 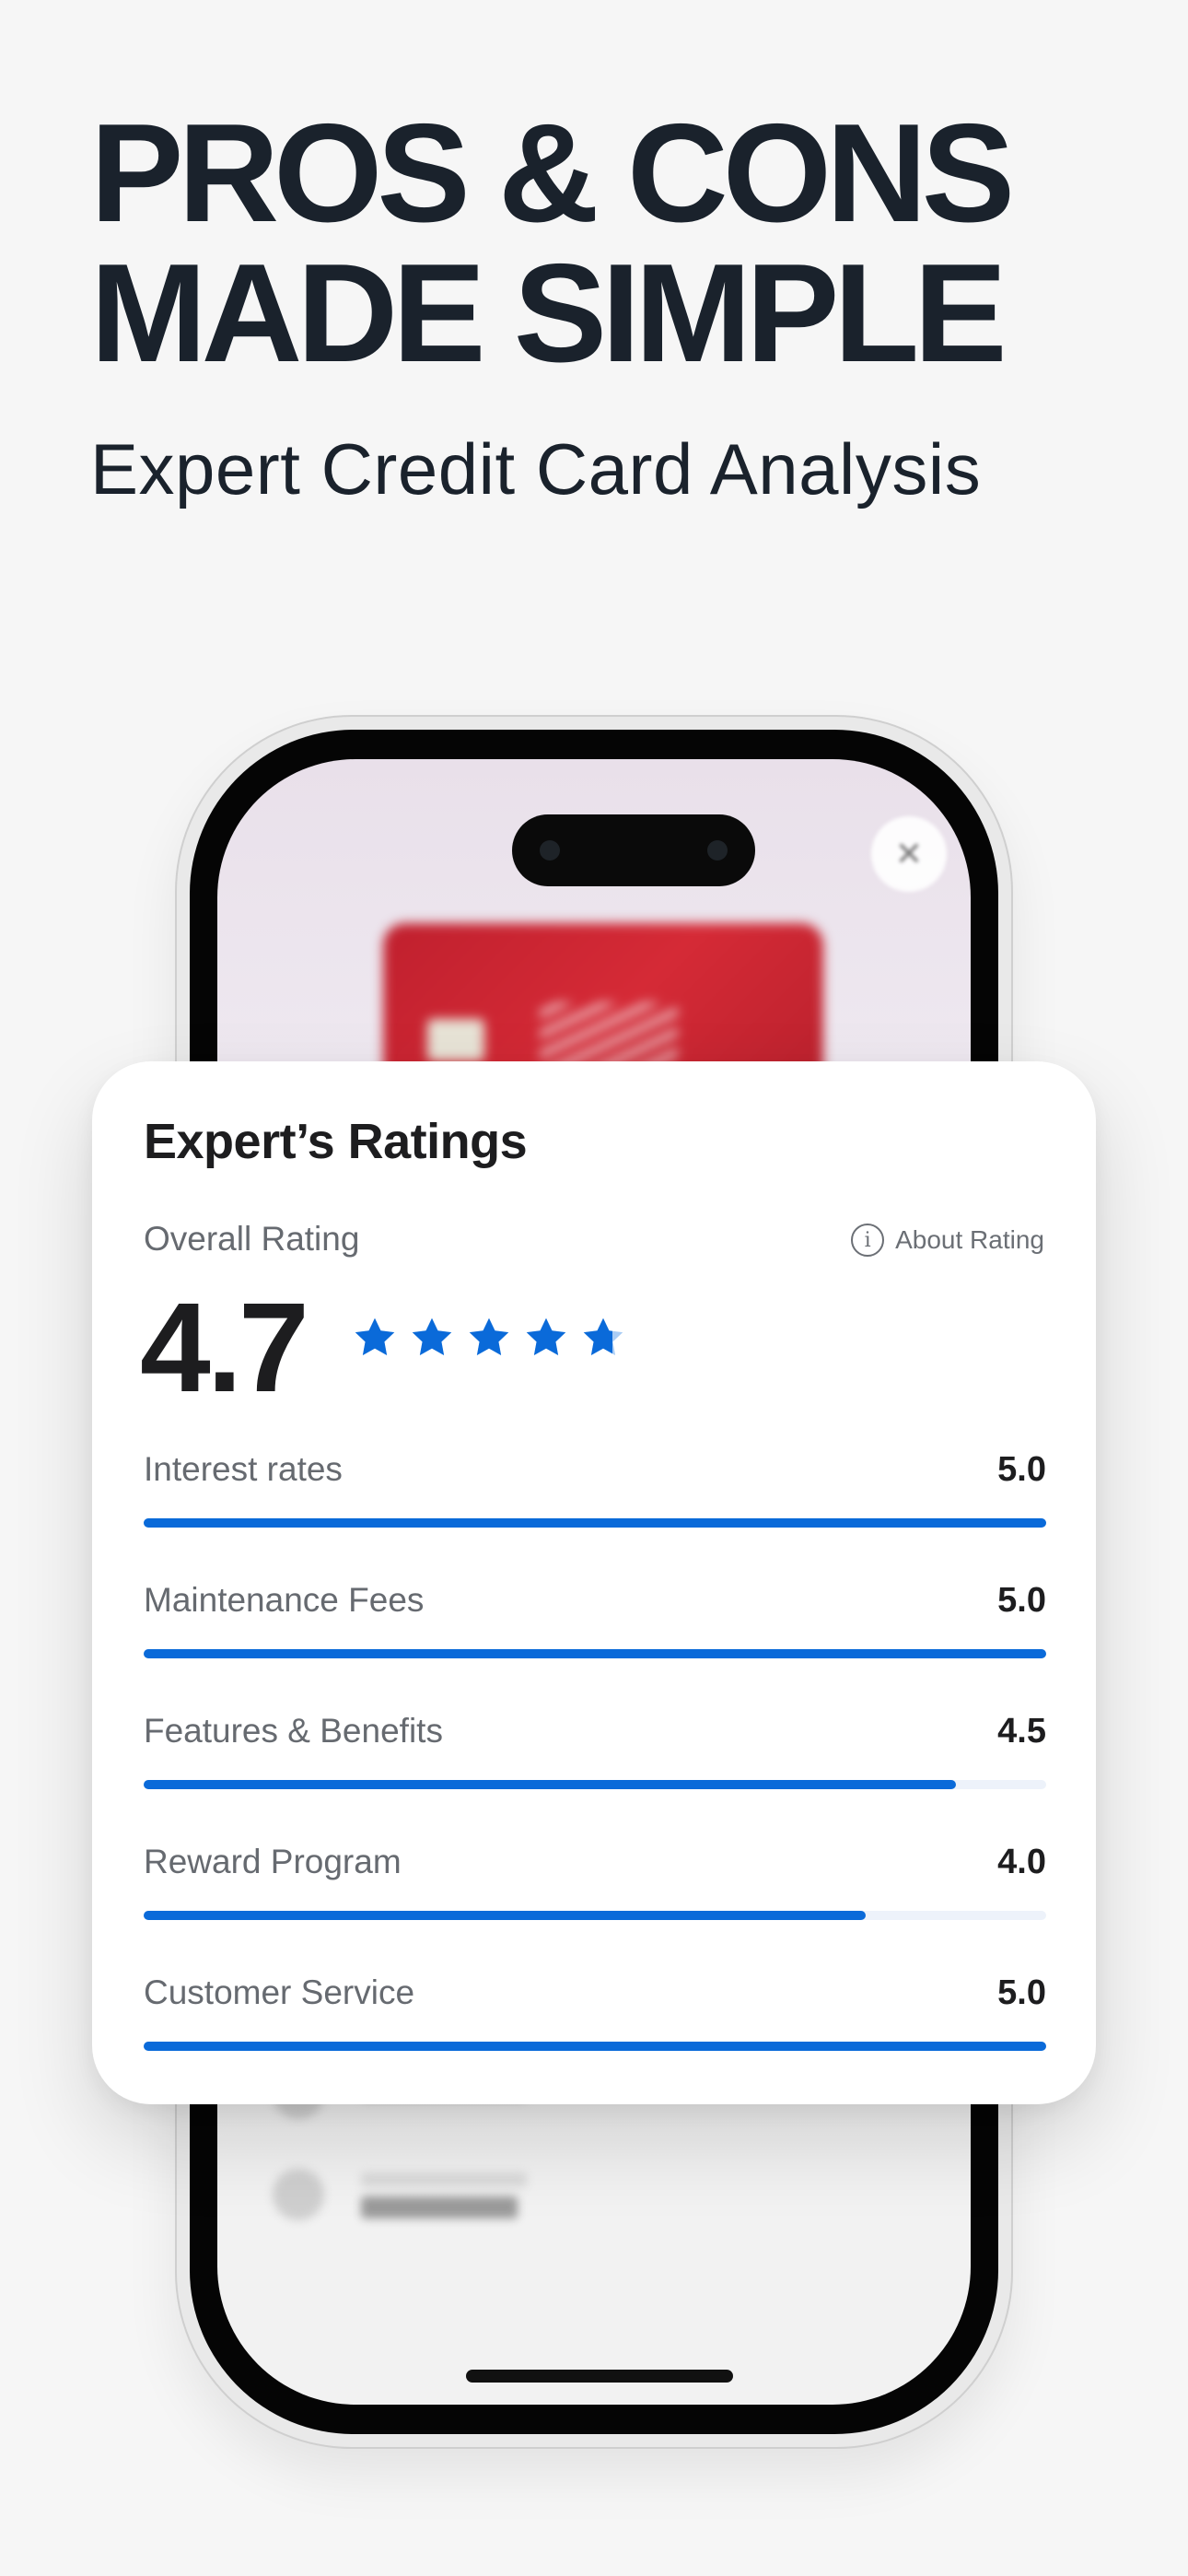 What do you see at coordinates (595, 1758) in the screenshot?
I see `metric-features-benefits: Features & Benefits 4.5` at bounding box center [595, 1758].